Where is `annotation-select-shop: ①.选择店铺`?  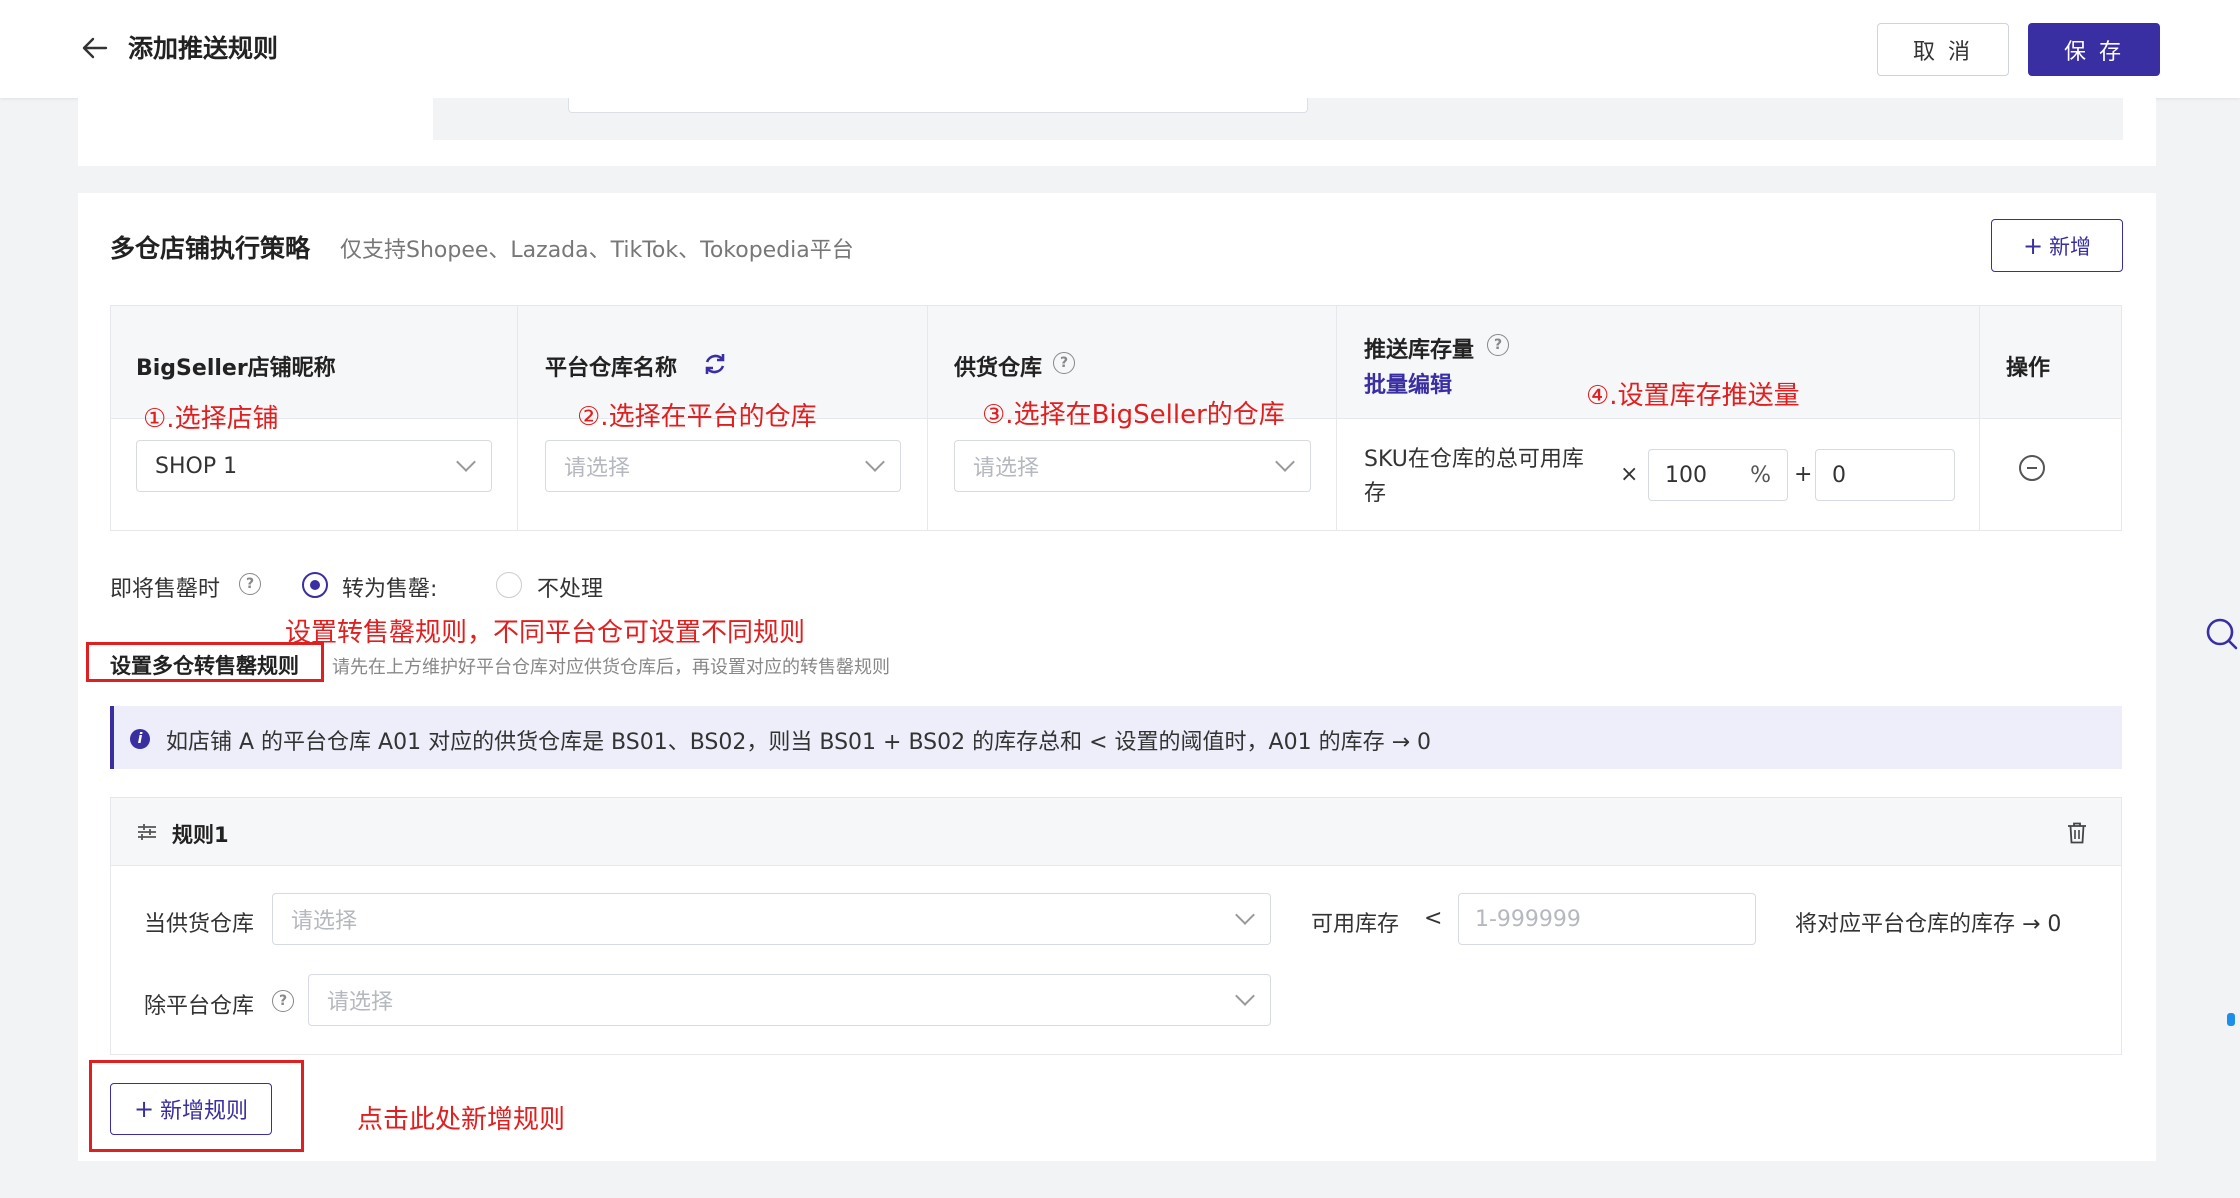 annotation-select-shop: ①.选择店铺 is located at coordinates (211, 419).